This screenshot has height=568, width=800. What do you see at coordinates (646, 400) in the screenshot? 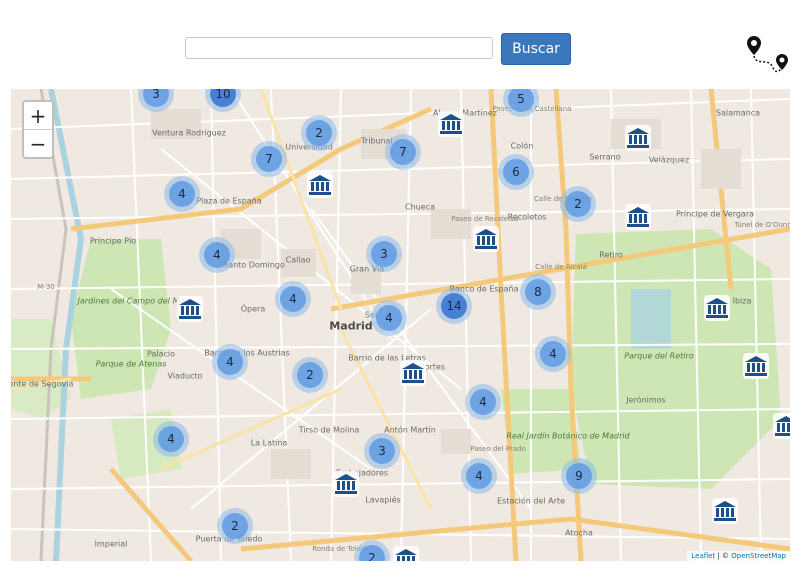
I see `map-place-label: Jerónimos` at bounding box center [646, 400].